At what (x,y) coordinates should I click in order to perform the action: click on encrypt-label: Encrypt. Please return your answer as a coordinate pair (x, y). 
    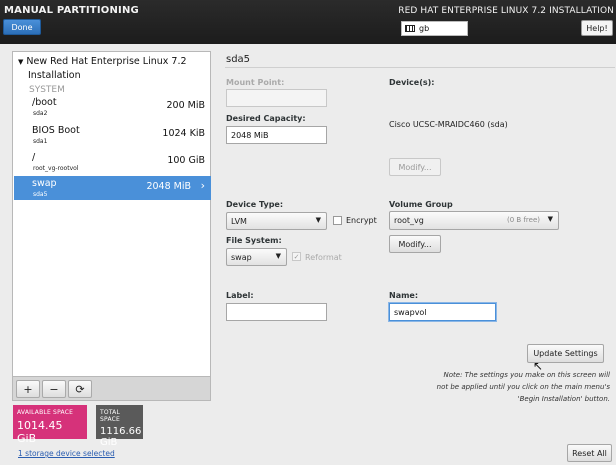
    Looking at the image, I should click on (361, 220).